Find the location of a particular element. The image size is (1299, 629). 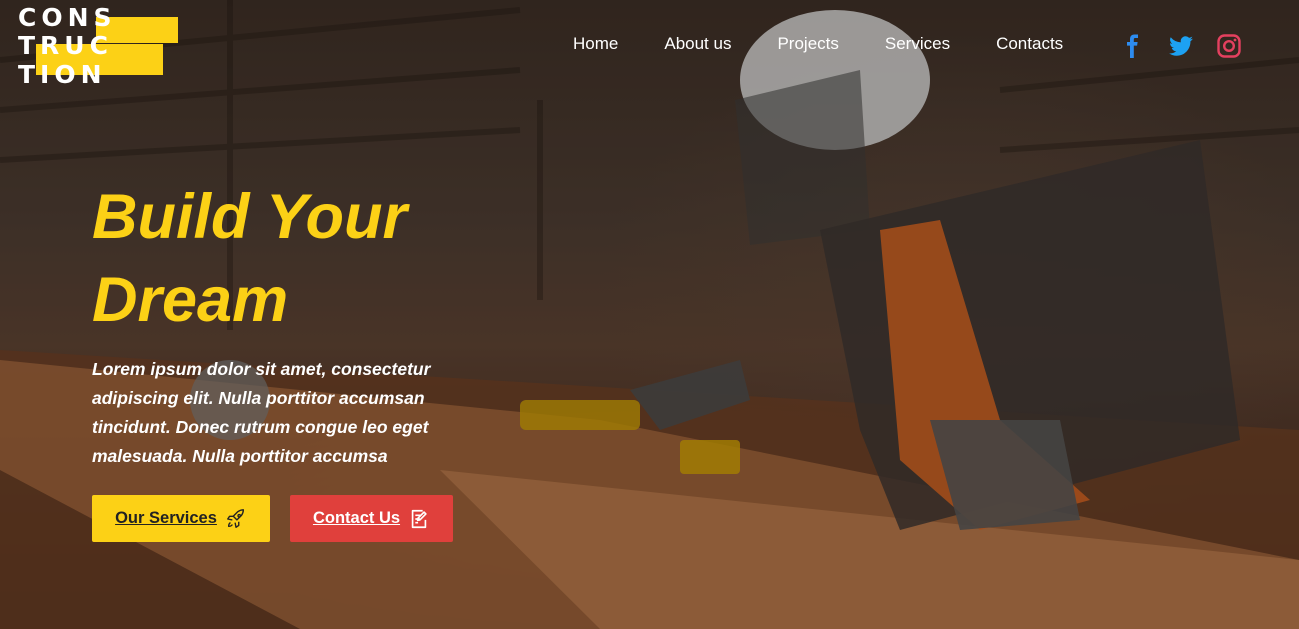

twitter-icon is located at coordinates (1181, 46).